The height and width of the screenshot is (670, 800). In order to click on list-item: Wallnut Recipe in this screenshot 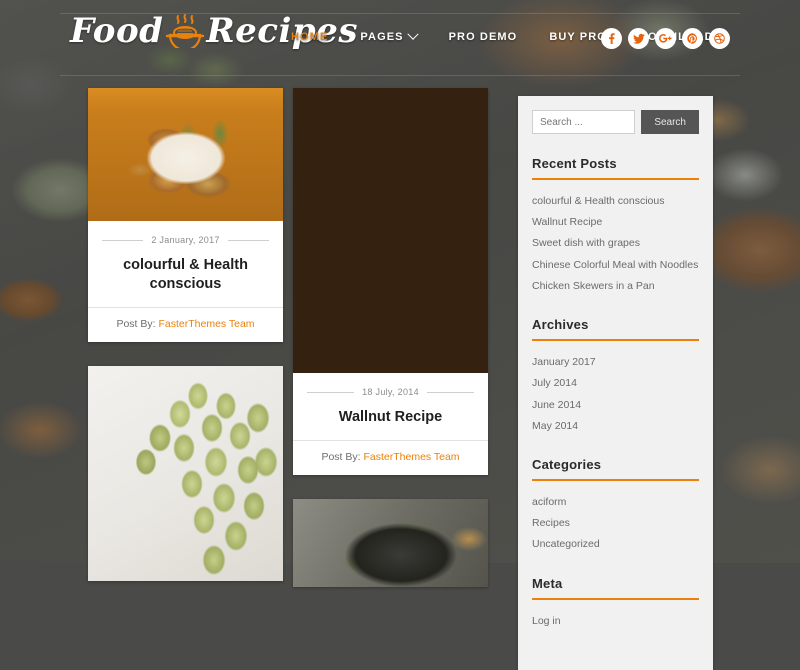, I will do `click(615, 222)`.